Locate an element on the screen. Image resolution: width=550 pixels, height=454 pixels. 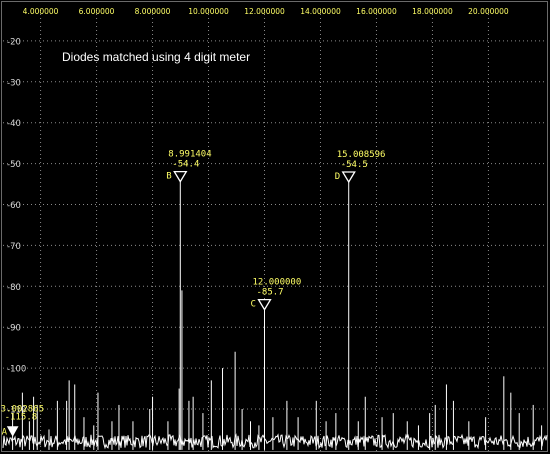
x-tick-label: 4.000000 is located at coordinates (41, 11).